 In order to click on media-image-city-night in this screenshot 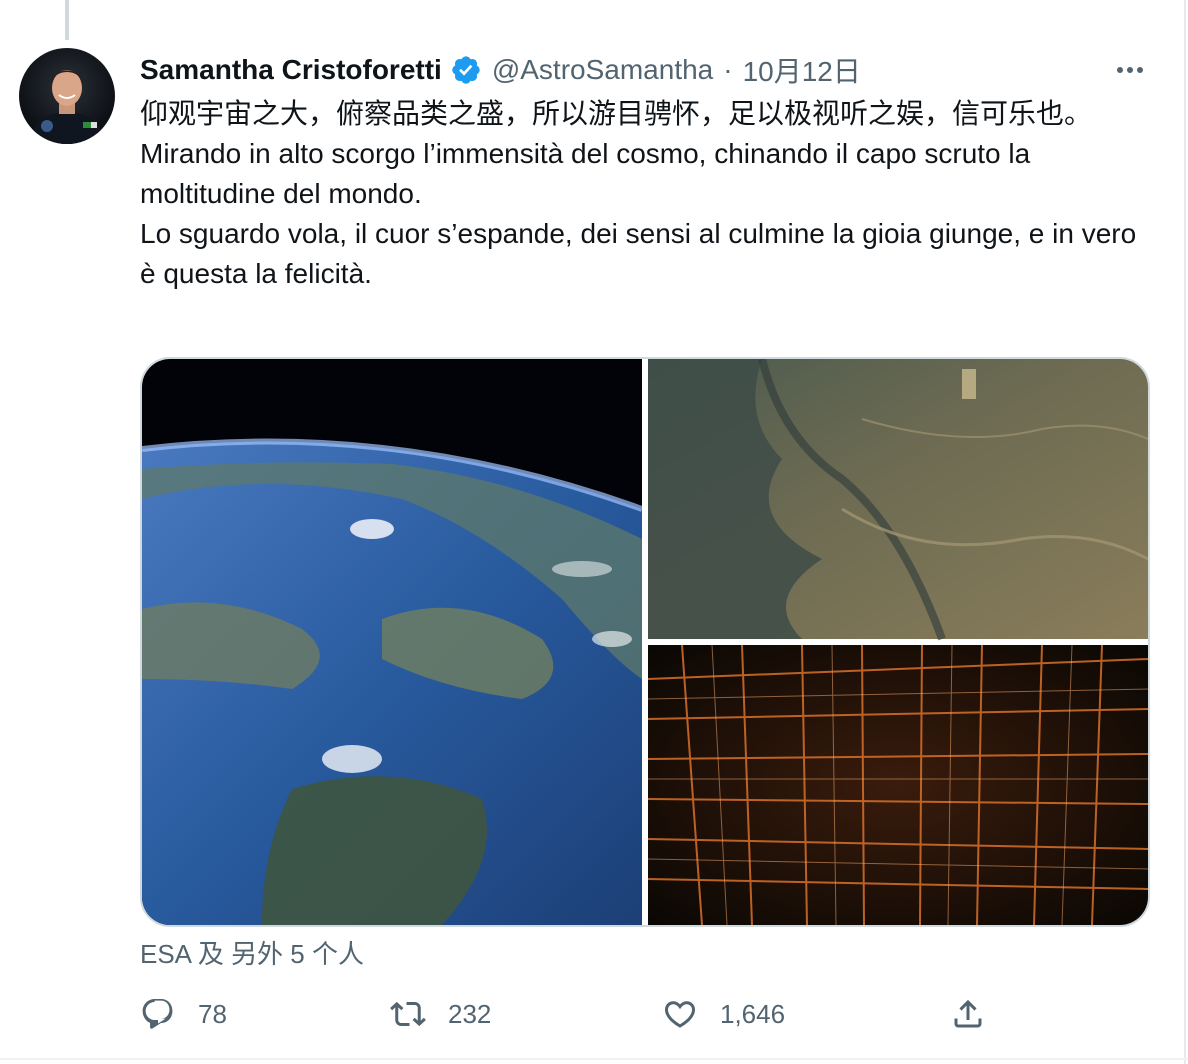, I will do `click(897, 784)`.